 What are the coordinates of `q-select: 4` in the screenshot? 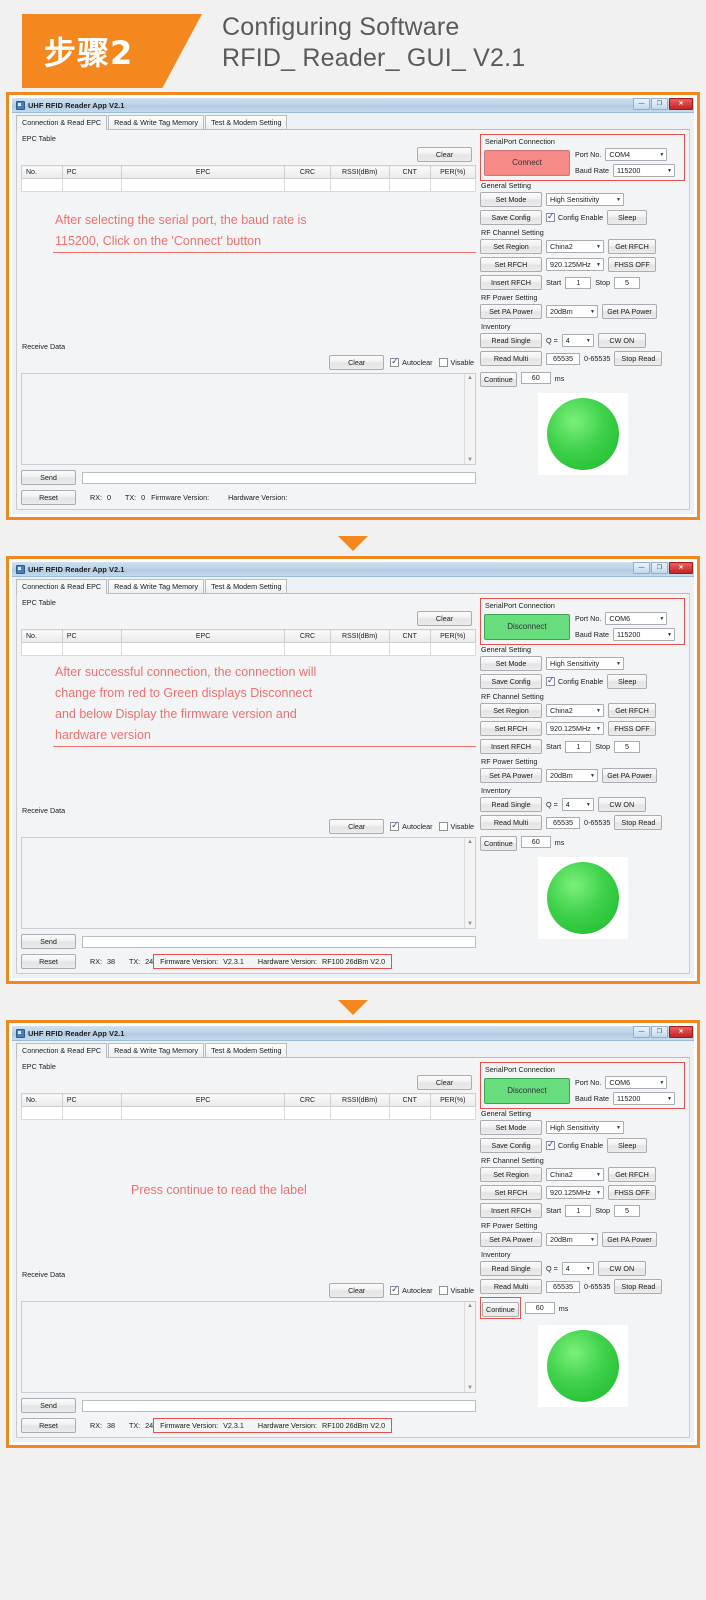 It's located at (577, 341).